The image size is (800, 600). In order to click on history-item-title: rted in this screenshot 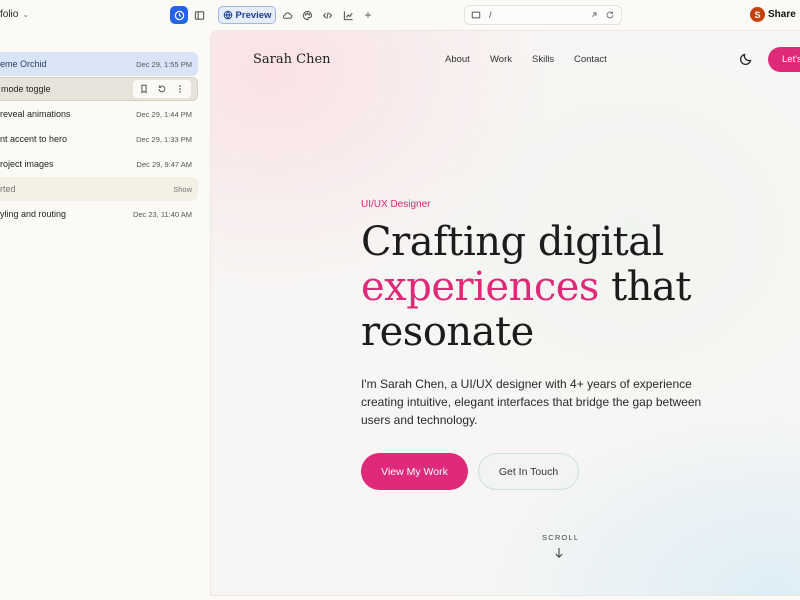, I will do `click(8, 189)`.